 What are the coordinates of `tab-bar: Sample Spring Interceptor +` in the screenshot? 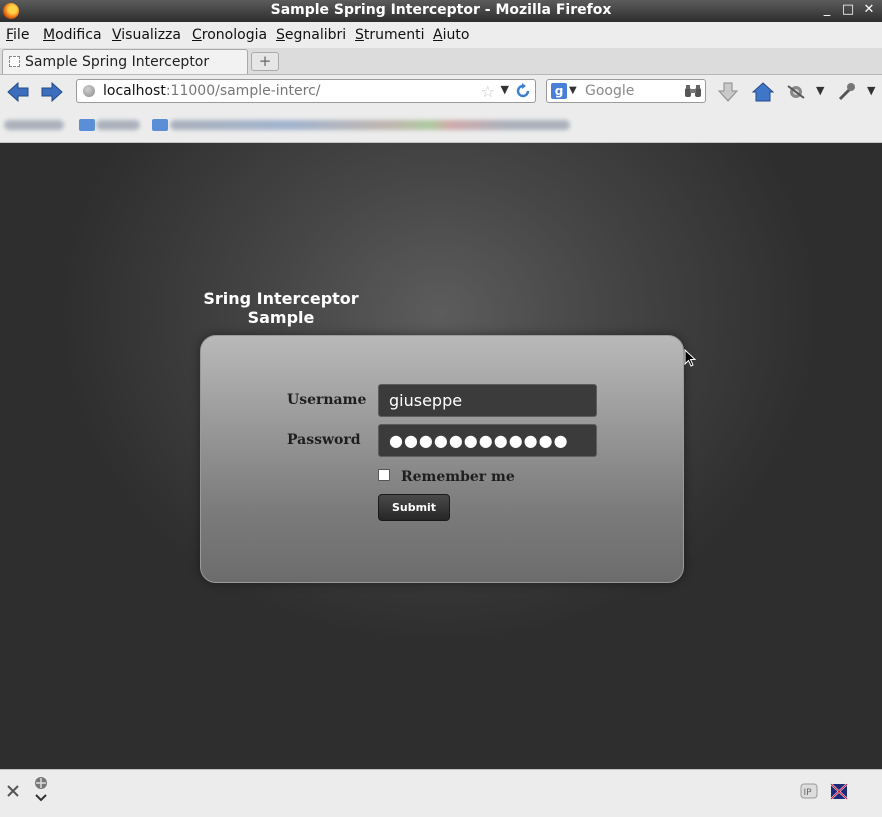 It's located at (441, 61).